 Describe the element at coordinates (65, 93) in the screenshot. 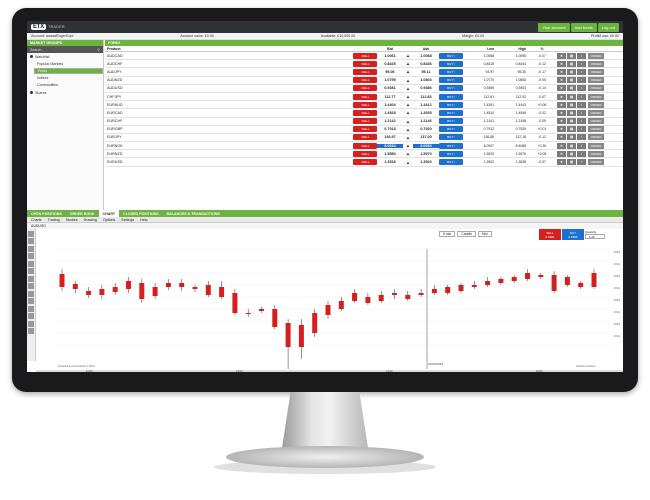

I see `group-item: Shares` at that location.